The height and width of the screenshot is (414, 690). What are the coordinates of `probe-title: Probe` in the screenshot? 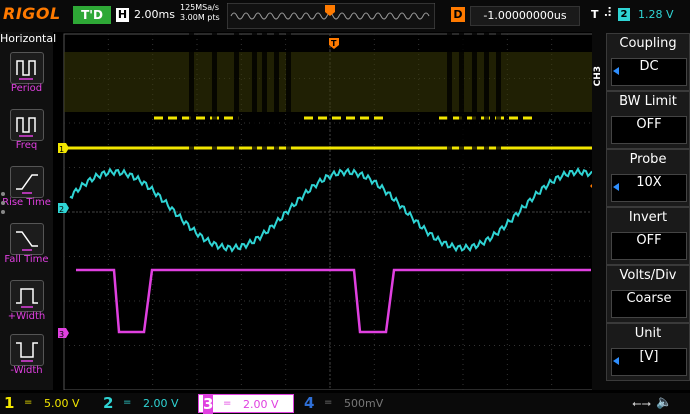 It's located at (648, 159).